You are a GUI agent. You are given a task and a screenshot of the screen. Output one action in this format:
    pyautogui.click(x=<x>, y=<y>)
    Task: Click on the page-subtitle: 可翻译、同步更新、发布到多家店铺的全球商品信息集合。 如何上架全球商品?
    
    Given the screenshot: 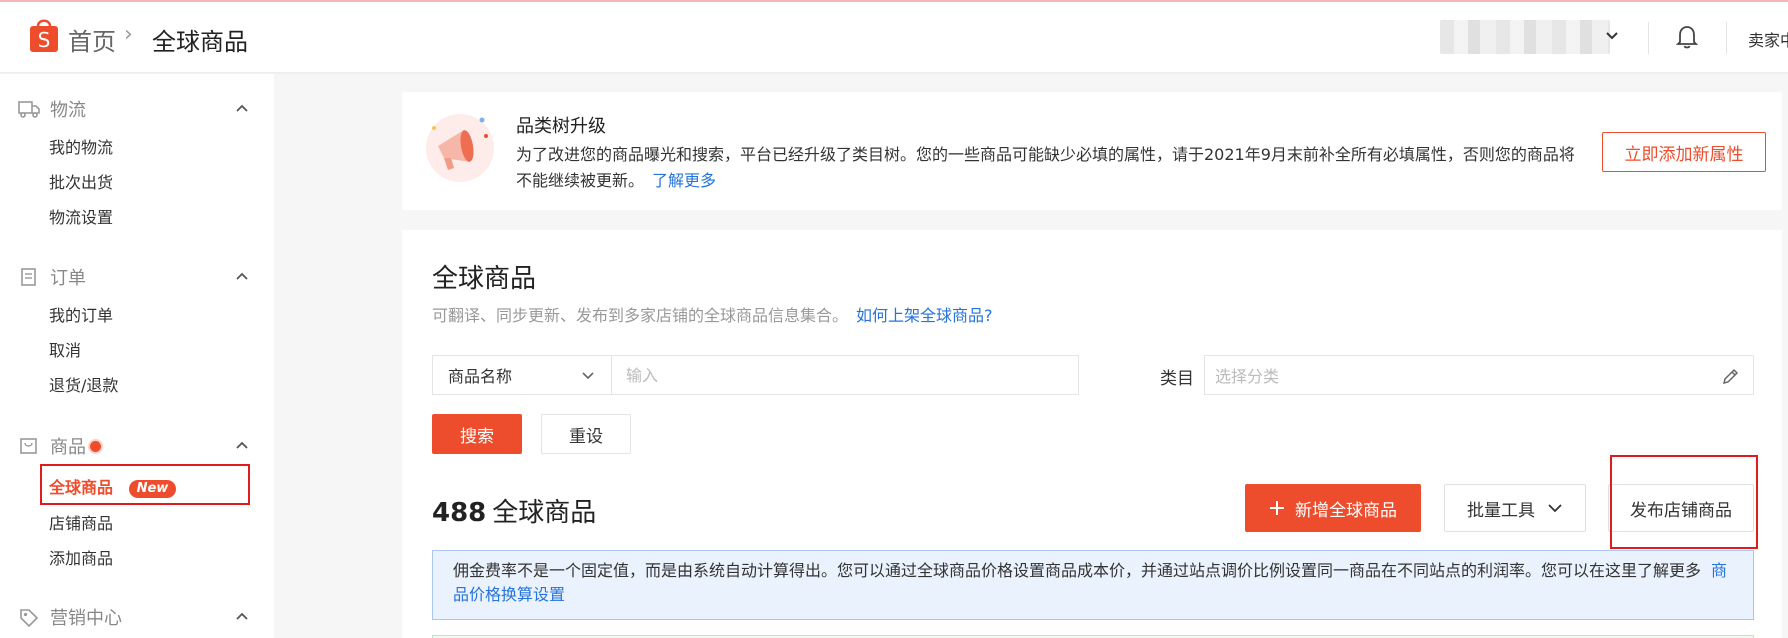 What is the action you would take?
    pyautogui.click(x=712, y=314)
    